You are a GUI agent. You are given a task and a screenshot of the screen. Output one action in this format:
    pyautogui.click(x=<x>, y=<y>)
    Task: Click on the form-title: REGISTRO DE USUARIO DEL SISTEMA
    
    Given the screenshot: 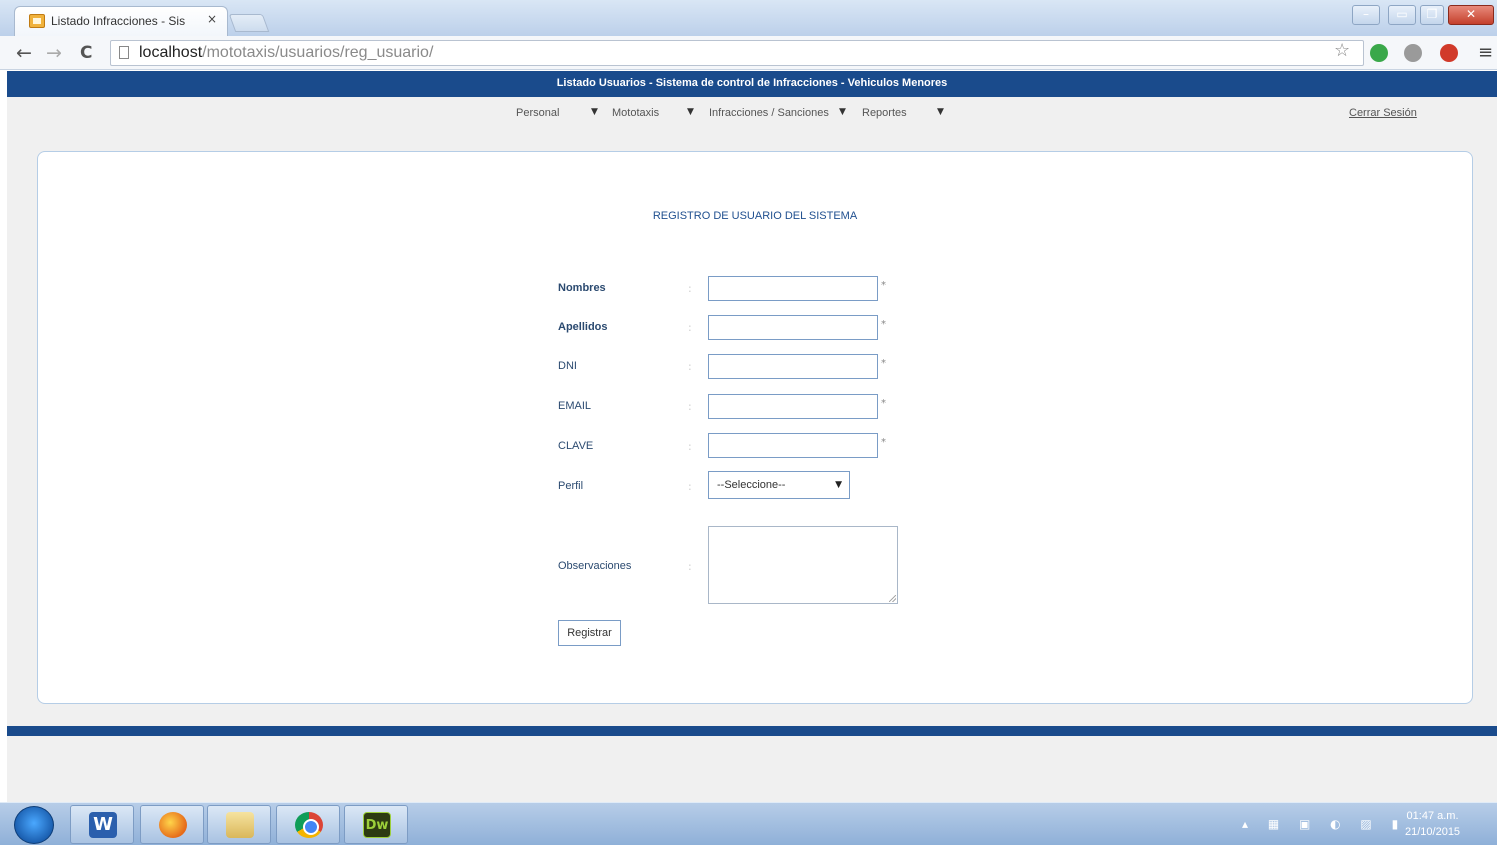 What is the action you would take?
    pyautogui.click(x=755, y=216)
    